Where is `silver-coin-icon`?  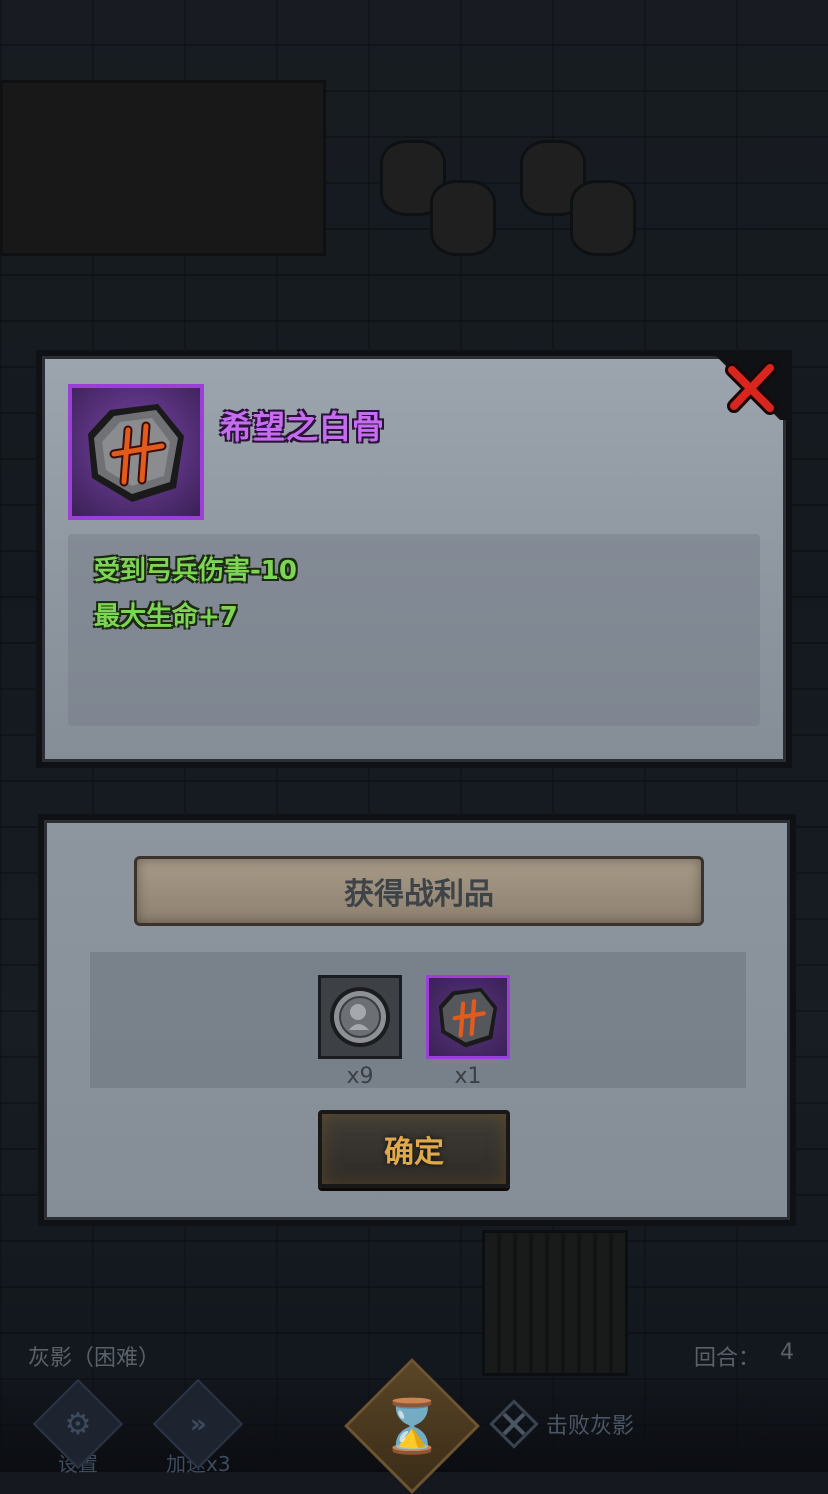 silver-coin-icon is located at coordinates (360, 1017).